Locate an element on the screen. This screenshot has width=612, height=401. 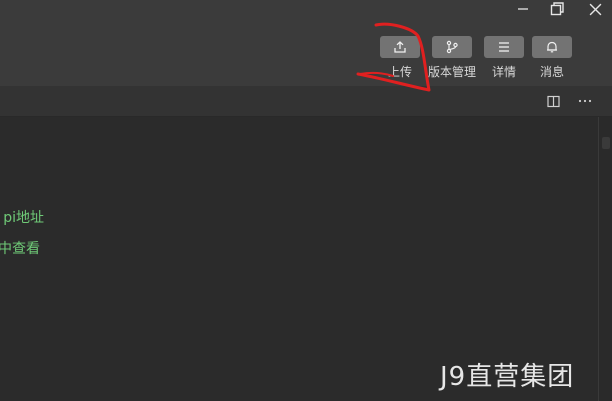
upload-button: 上传 is located at coordinates (400, 58).